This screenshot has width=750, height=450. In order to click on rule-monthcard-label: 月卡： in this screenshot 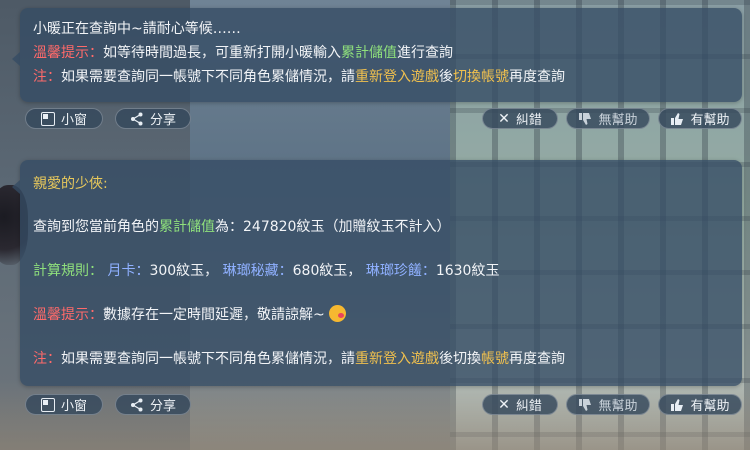, I will do `click(128, 271)`.